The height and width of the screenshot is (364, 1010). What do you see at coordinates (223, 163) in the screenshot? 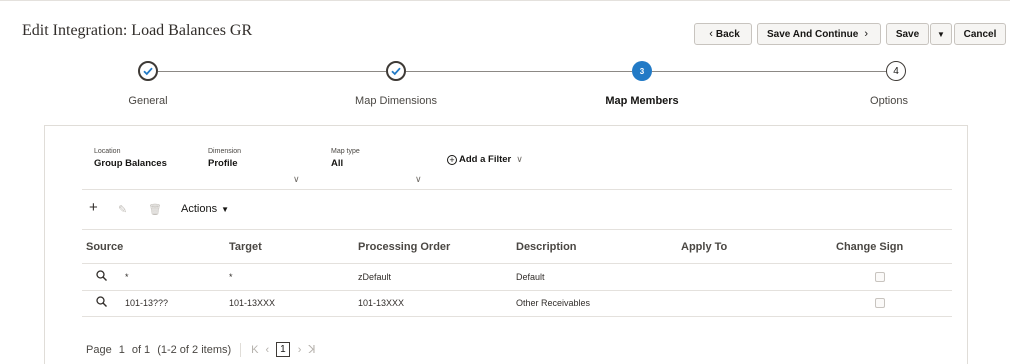
I see `dimension-filter-value: Profile` at bounding box center [223, 163].